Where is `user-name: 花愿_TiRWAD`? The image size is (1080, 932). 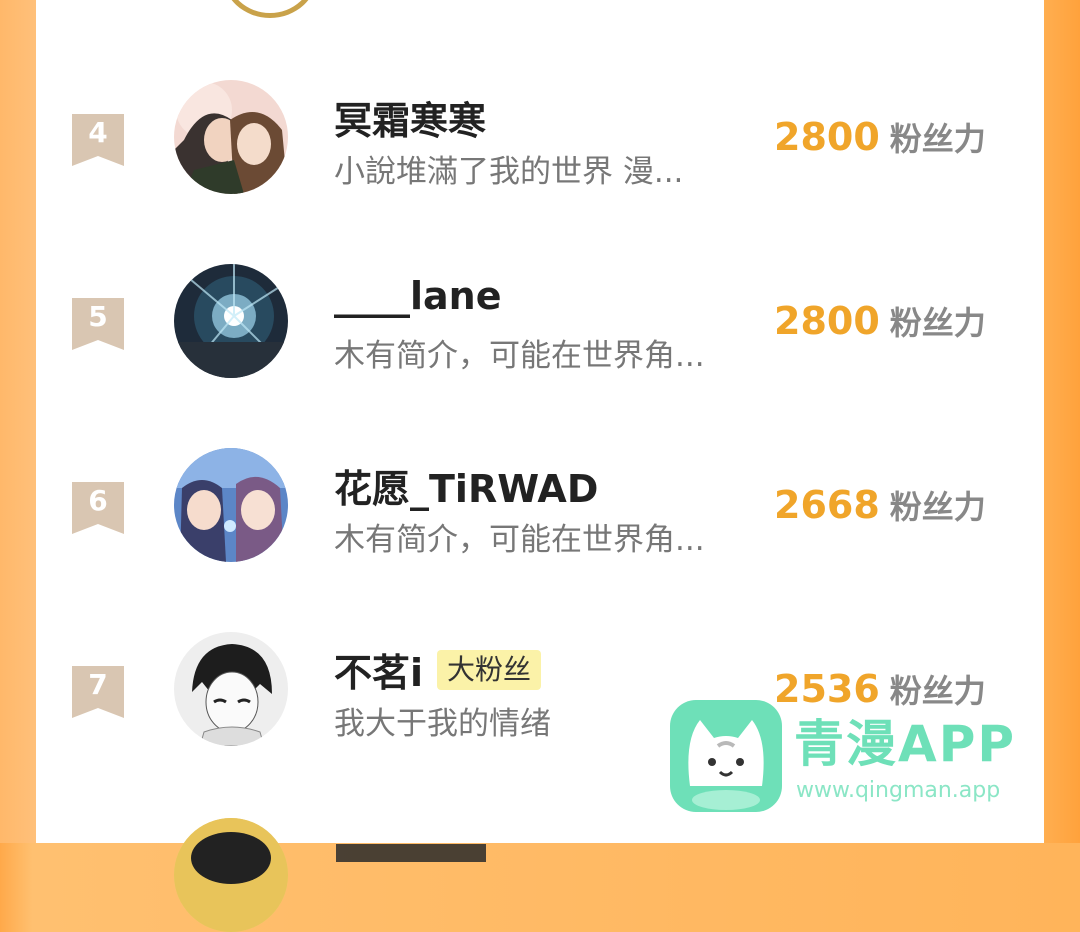
user-name: 花愿_TiRWAD is located at coordinates (466, 485).